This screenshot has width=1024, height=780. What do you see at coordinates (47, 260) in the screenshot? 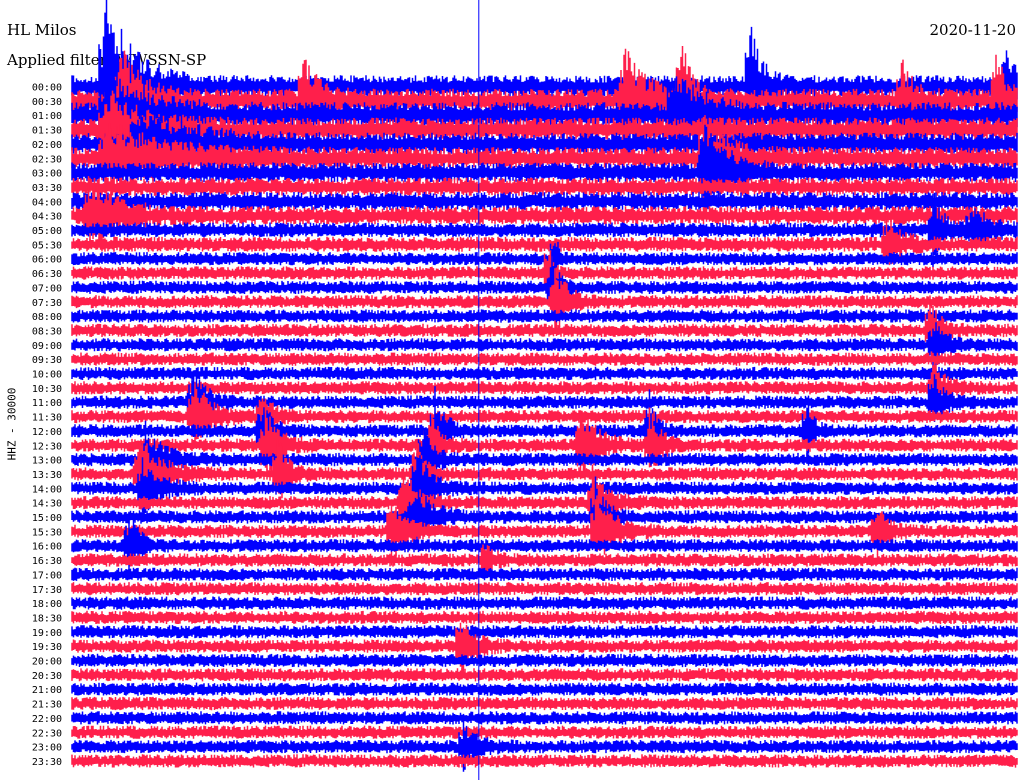
I see `time-tick-label: 06:00` at bounding box center [47, 260].